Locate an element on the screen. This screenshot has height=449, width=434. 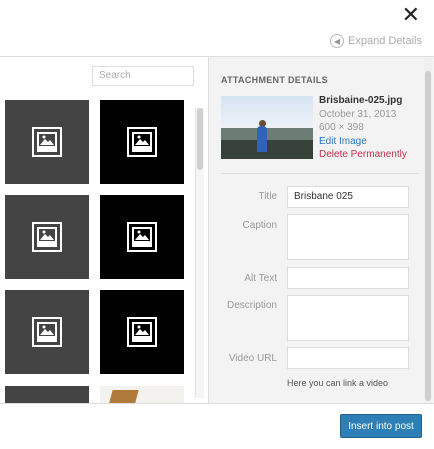
expand-details-button: ◀ Expand Details is located at coordinates (376, 41).